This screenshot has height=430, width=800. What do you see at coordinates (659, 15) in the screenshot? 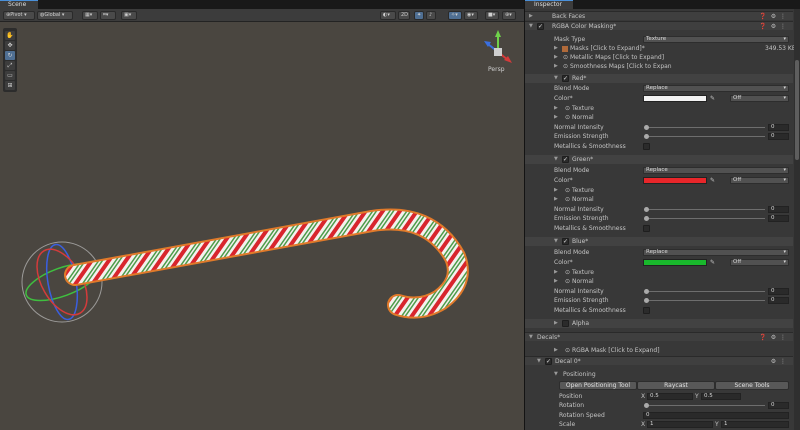
I see `back-faces-header: ▶ Back Faces ❓ ⚙ ⋮` at bounding box center [659, 15].